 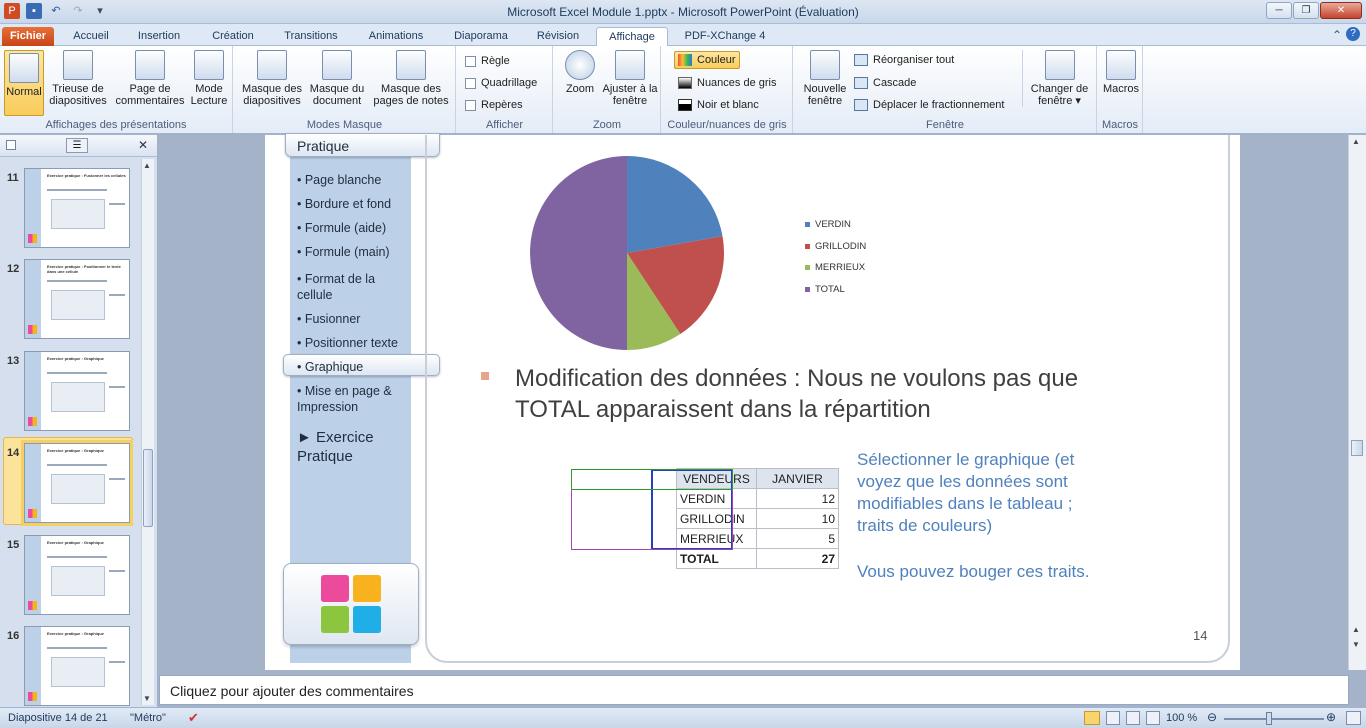 What do you see at coordinates (797, 498) in the screenshot?
I see `table-cell: 12` at bounding box center [797, 498].